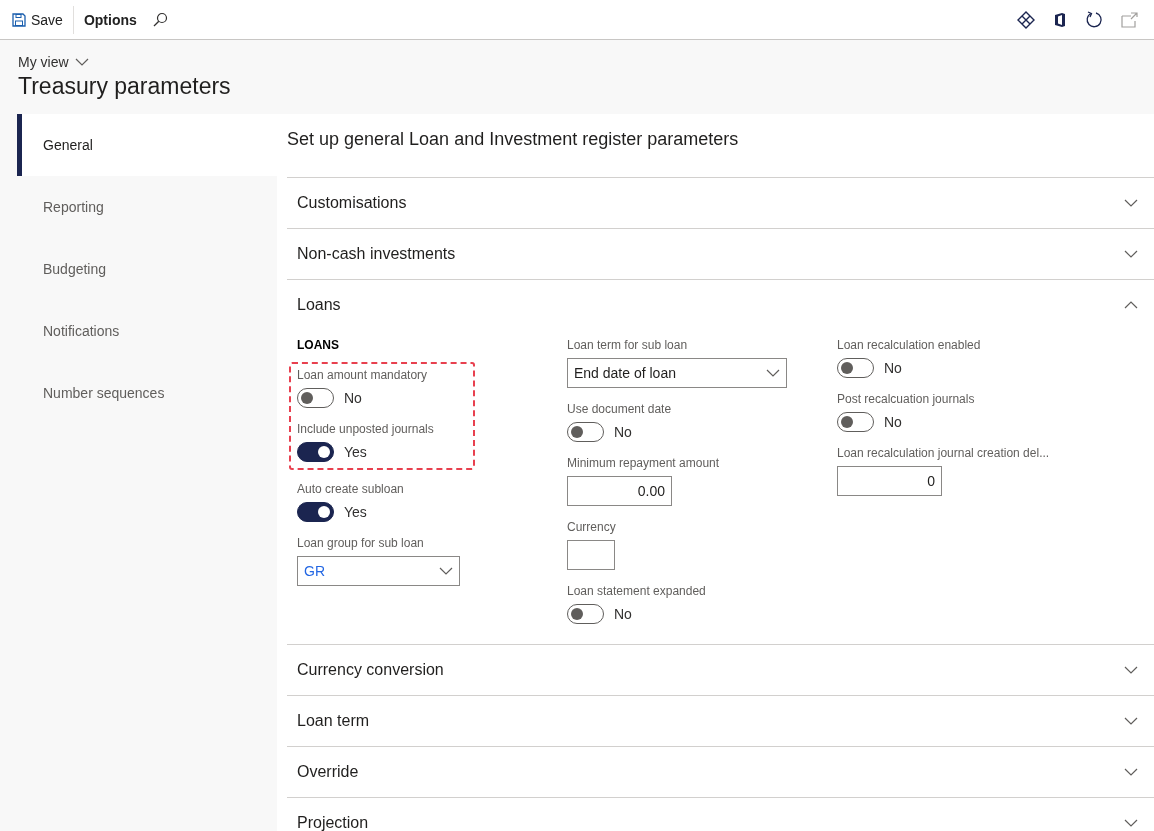 The image size is (1154, 831). I want to click on search-icon, so click(159, 19).